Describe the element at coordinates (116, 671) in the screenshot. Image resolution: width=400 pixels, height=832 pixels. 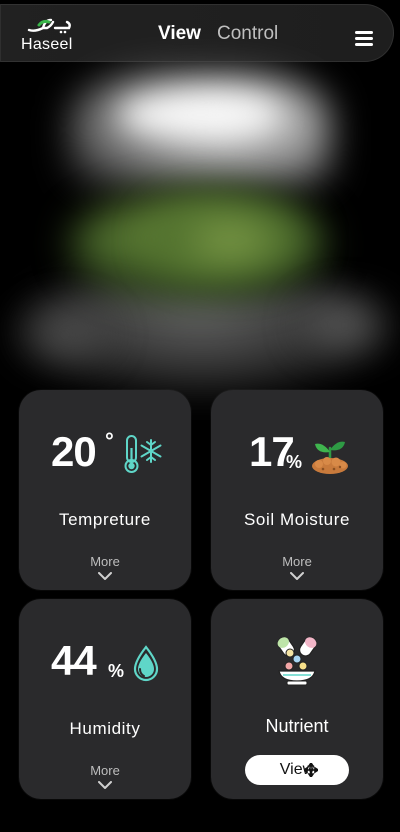
I see `humidity-unit: %` at that location.